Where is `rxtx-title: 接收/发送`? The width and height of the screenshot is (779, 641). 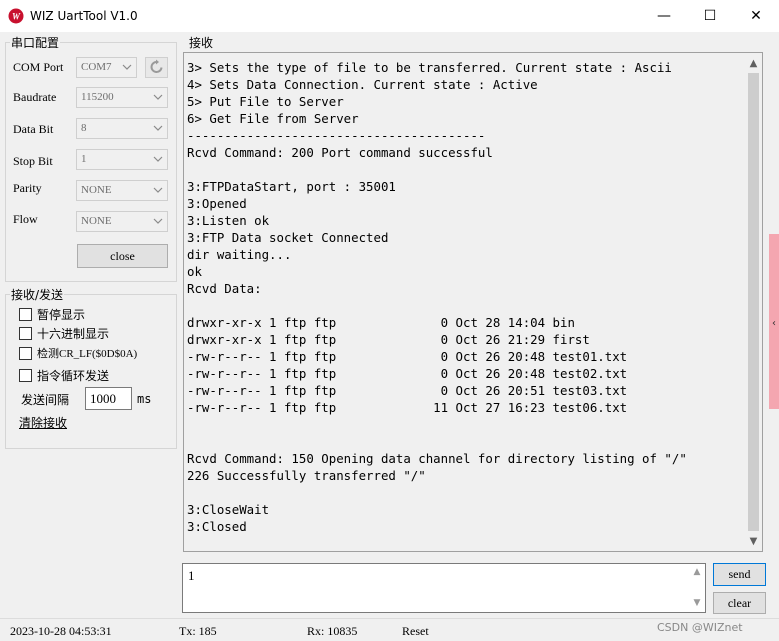
rxtx-title: 接收/发送 is located at coordinates (37, 294).